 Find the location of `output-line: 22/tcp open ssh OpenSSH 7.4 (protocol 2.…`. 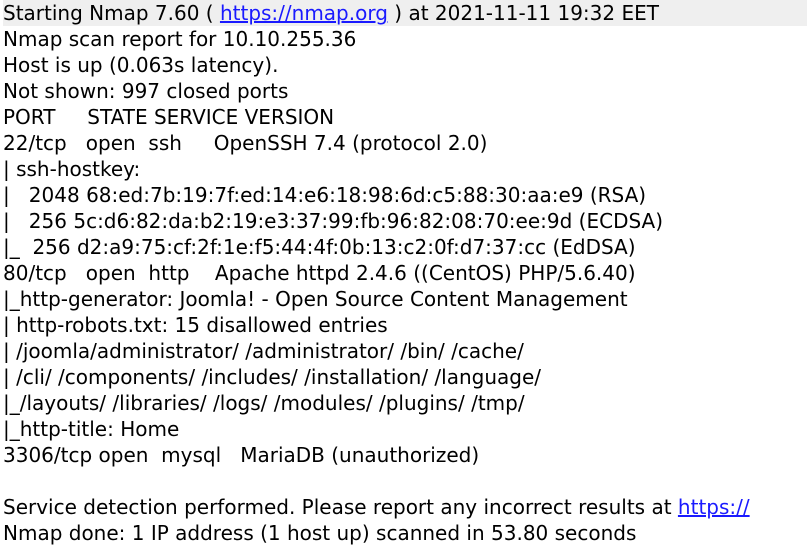

output-line: 22/tcp open ssh OpenSSH 7.4 (protocol 2.… is located at coordinates (405, 143).